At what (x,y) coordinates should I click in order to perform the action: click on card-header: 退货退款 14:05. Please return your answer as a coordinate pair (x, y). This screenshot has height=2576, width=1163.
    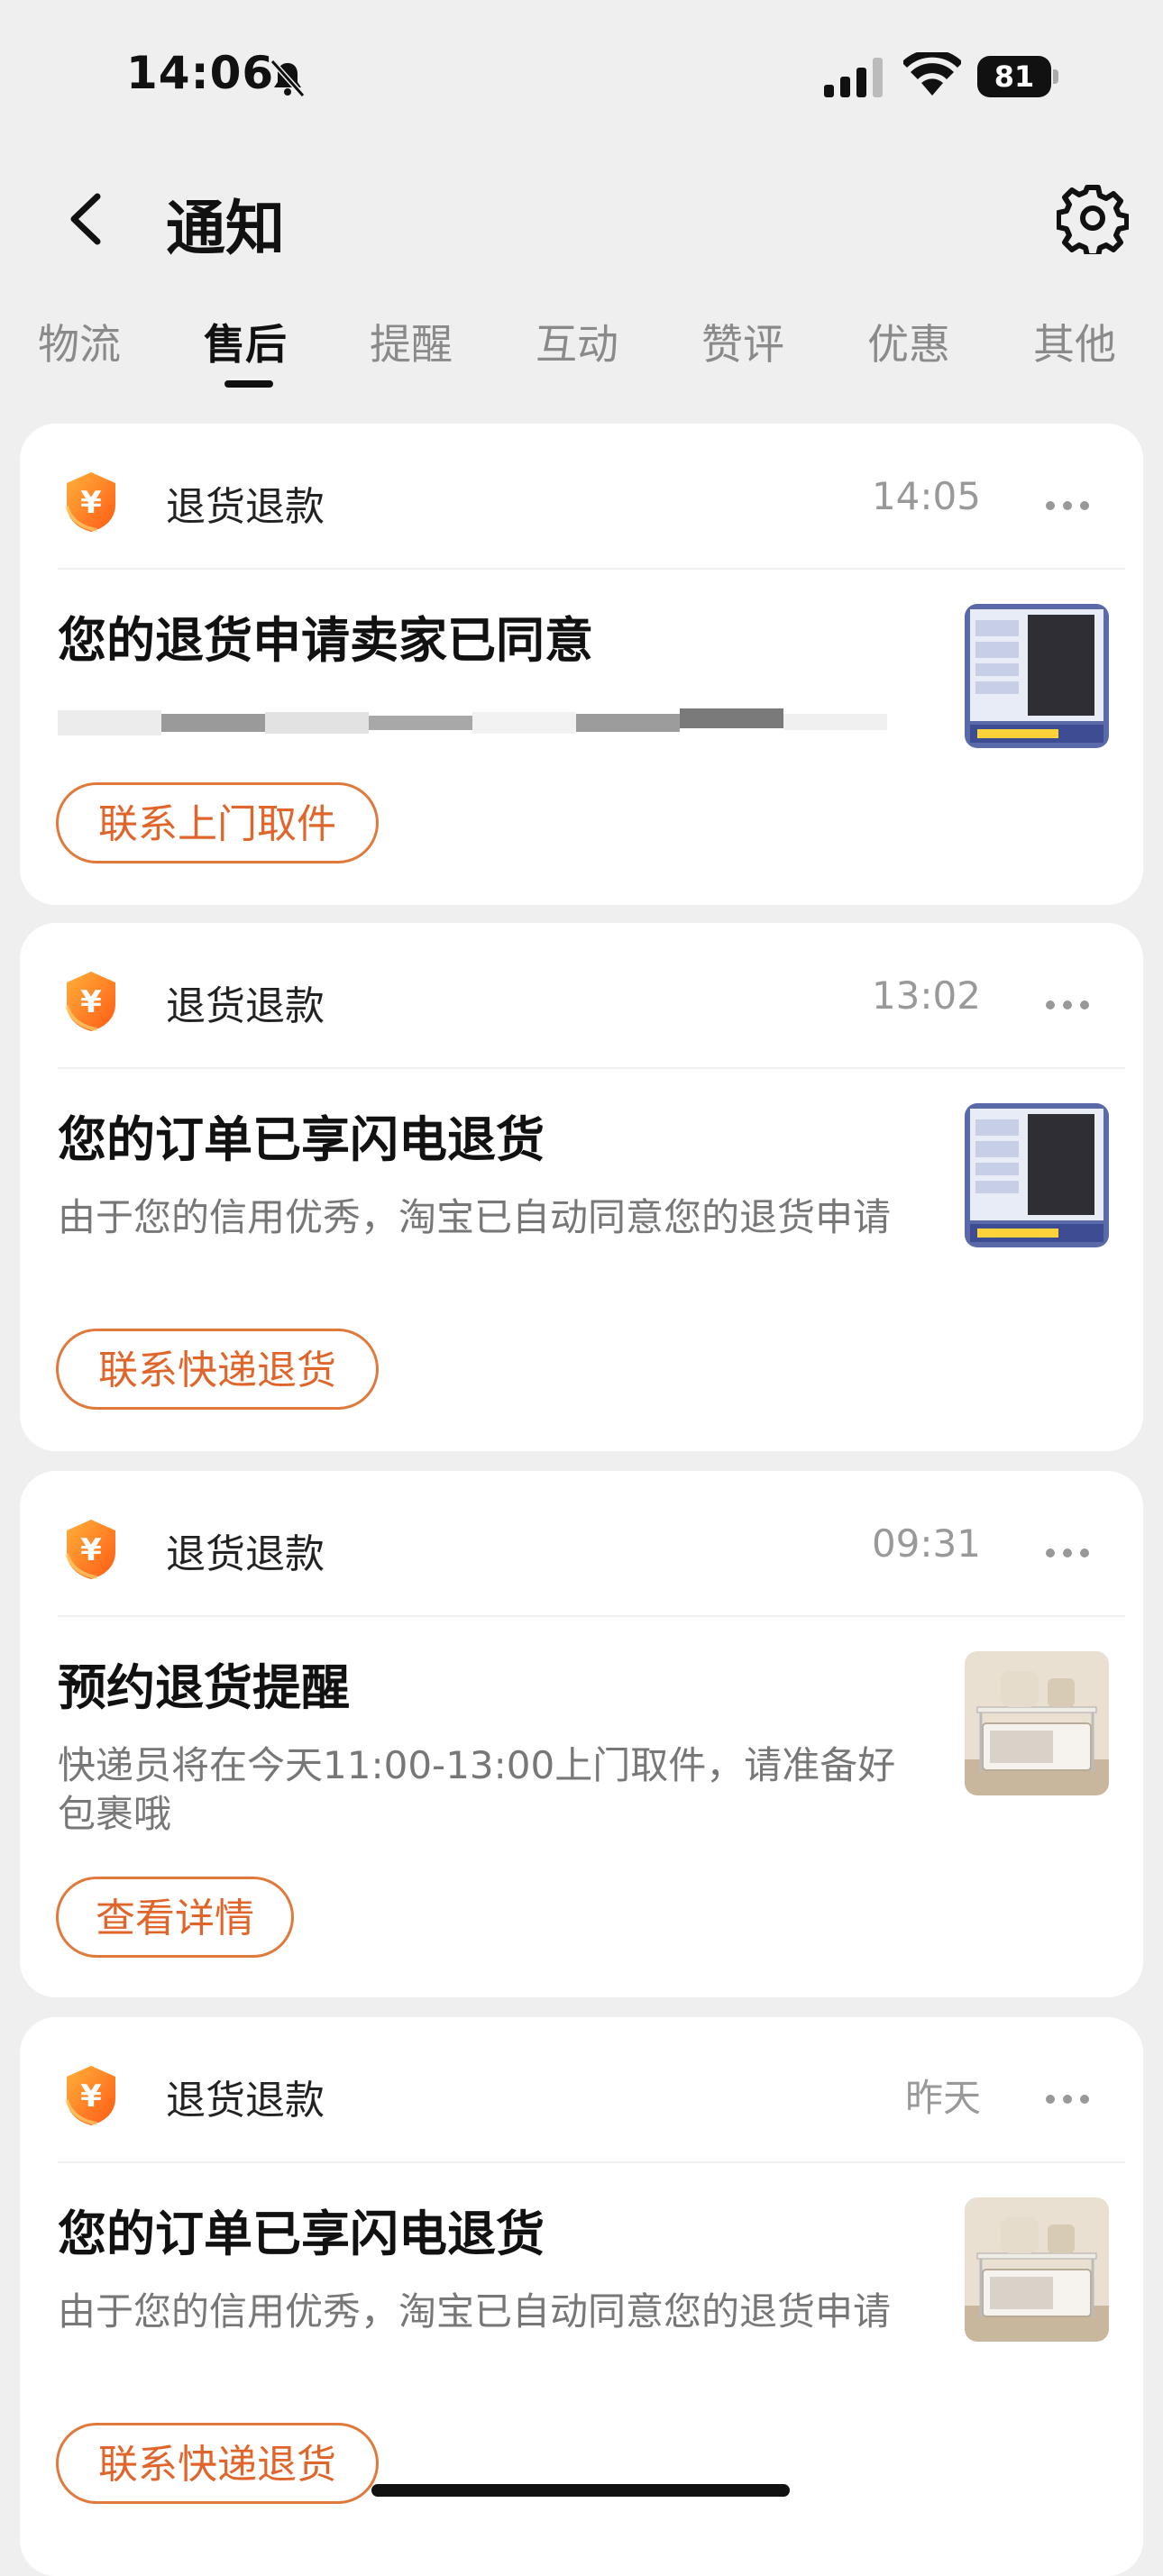
    Looking at the image, I should click on (590, 503).